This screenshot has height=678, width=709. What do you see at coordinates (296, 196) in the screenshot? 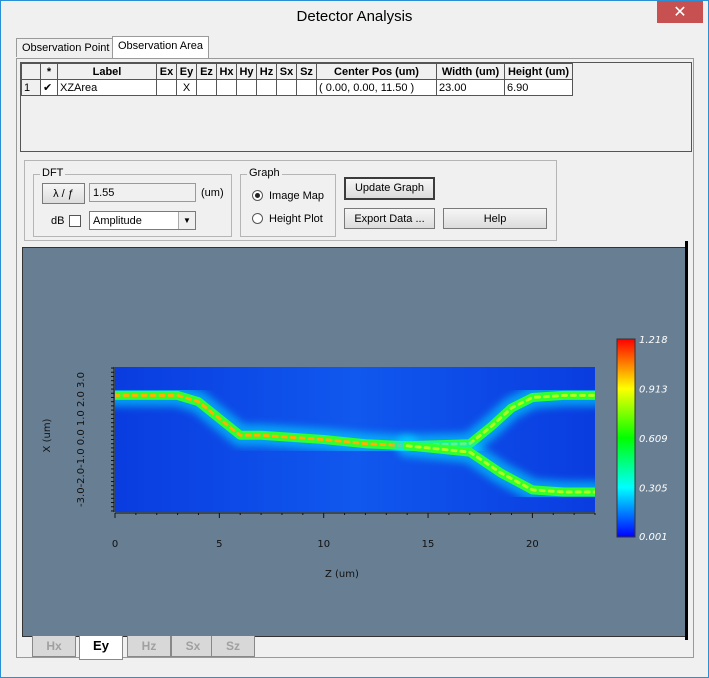
I see `image-map-label: Image Map` at bounding box center [296, 196].